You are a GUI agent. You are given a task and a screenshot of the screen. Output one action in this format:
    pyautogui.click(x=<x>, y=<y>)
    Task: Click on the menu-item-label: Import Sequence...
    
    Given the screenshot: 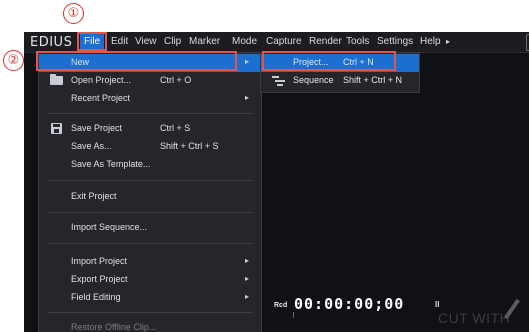 What is the action you would take?
    pyautogui.click(x=109, y=227)
    